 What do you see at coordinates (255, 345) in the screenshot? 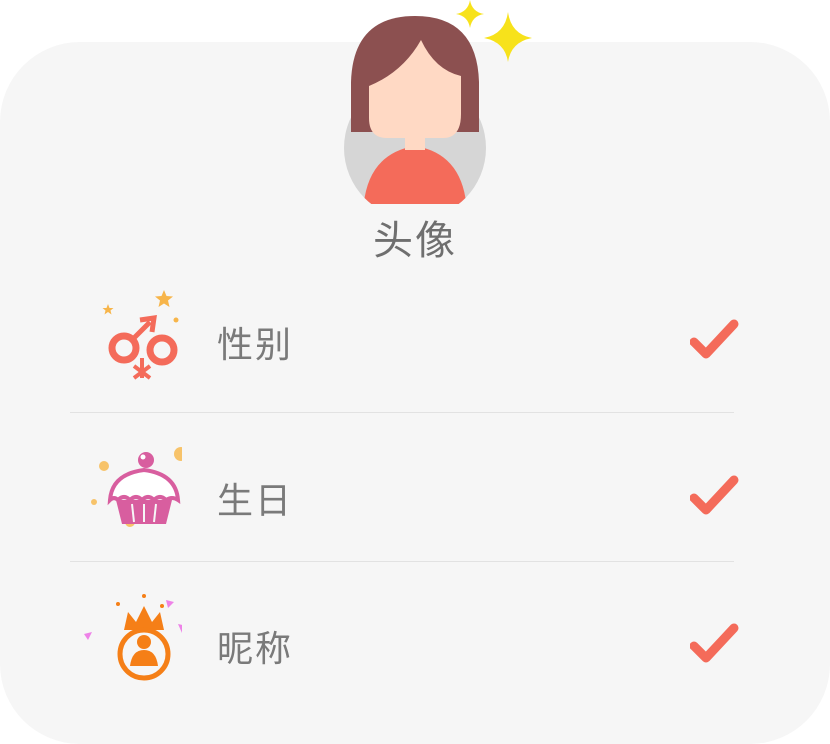
I see `field-label-gender: 性别` at bounding box center [255, 345].